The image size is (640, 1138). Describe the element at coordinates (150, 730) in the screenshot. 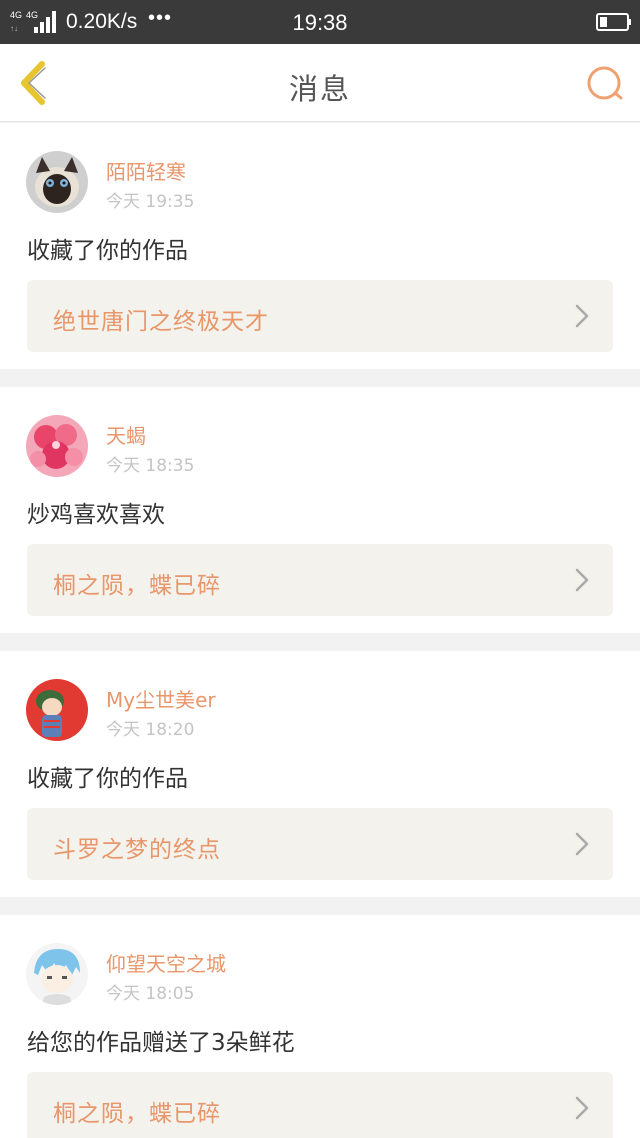

I see `timestamp: 今天 18:20` at that location.